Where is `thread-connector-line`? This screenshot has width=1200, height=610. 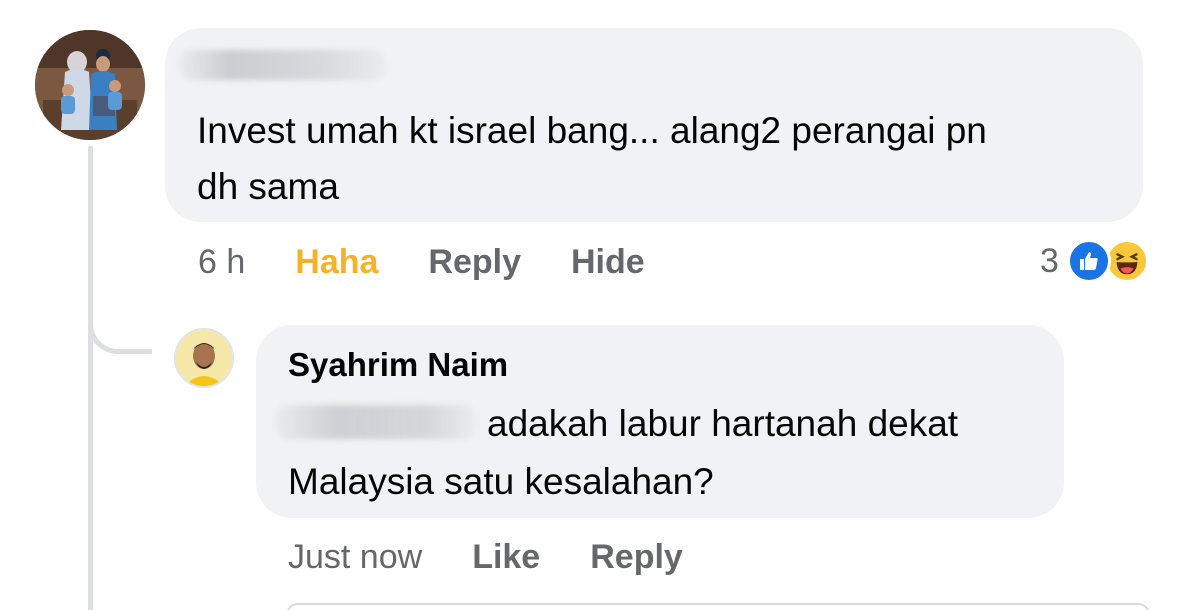 thread-connector-line is located at coordinates (90, 378).